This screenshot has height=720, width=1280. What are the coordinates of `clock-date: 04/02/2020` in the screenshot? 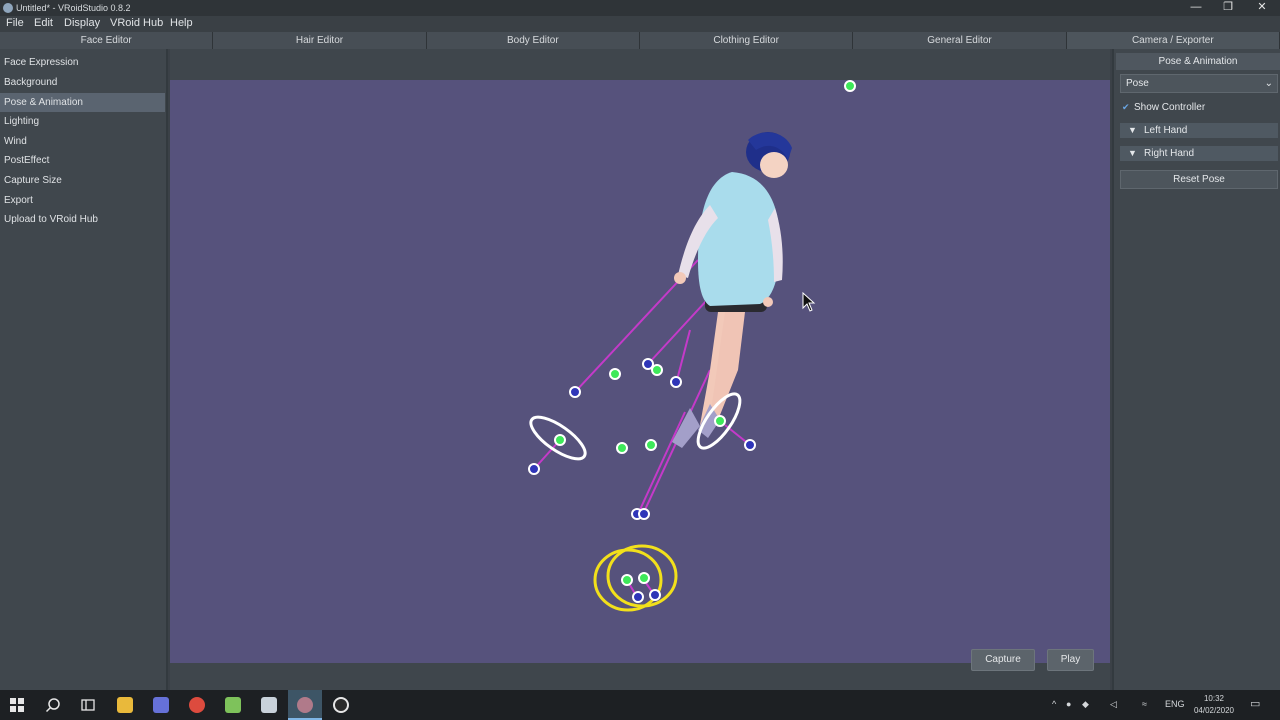 It's located at (1214, 710).